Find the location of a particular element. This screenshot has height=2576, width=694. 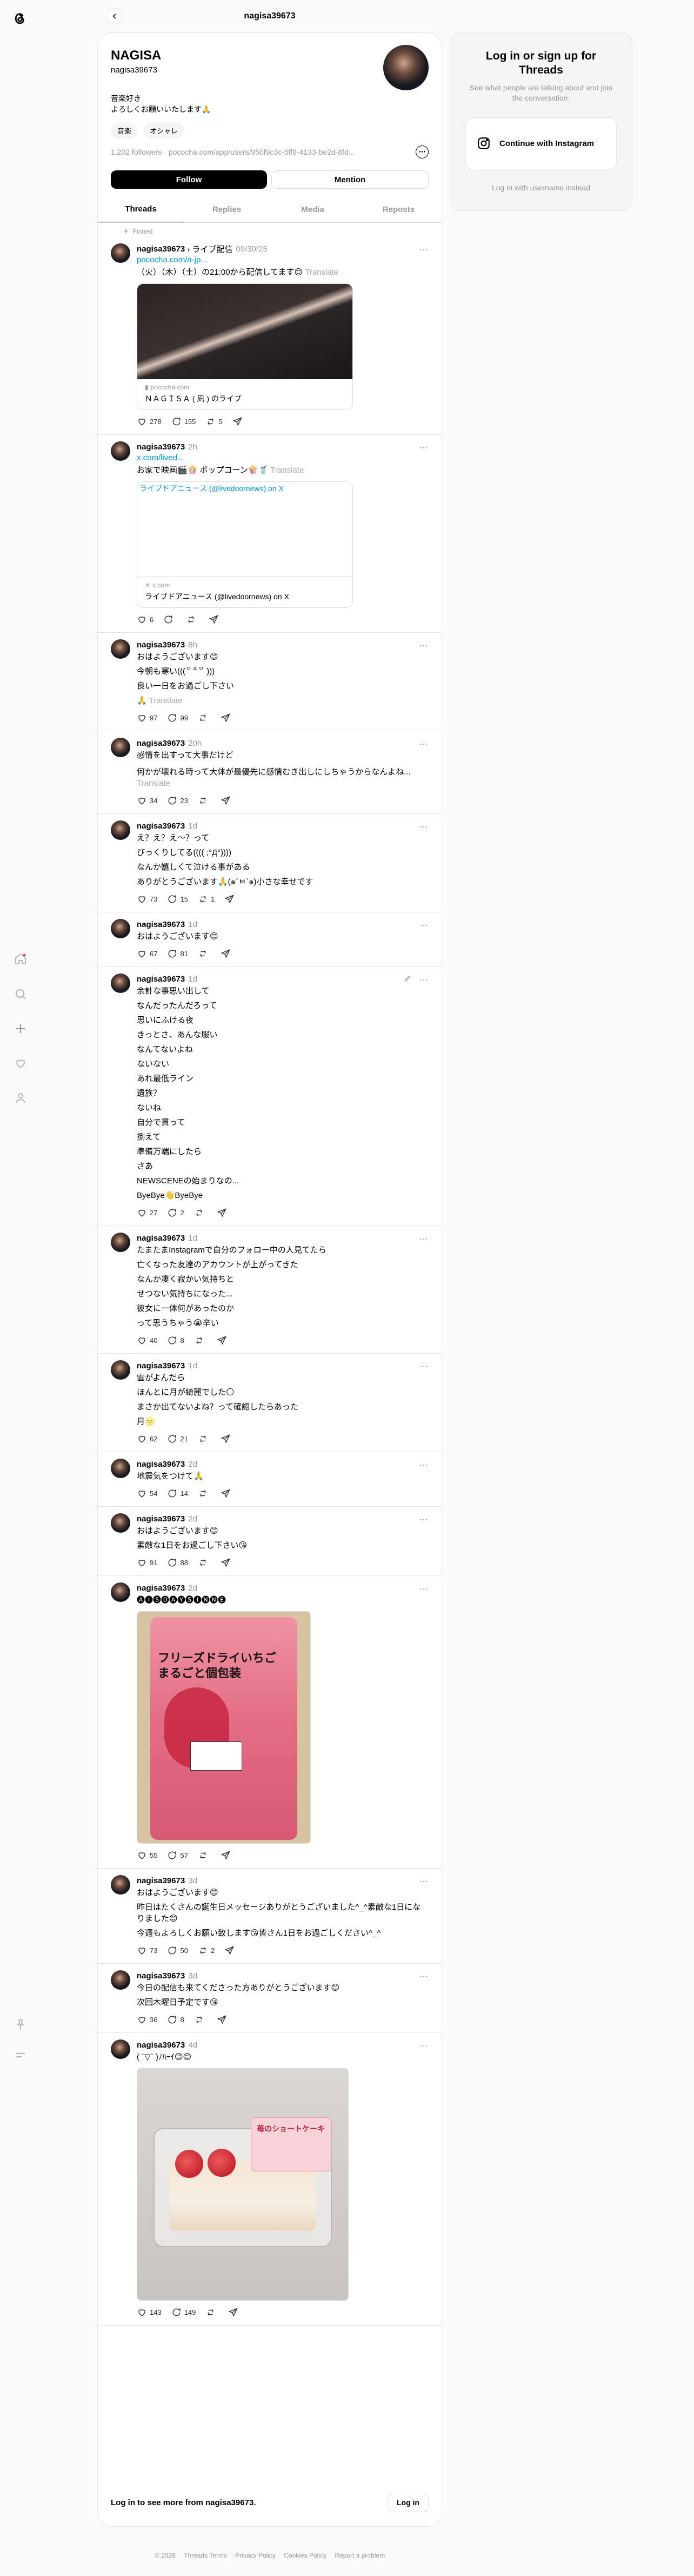

tab-reposts: Reposts is located at coordinates (399, 209).